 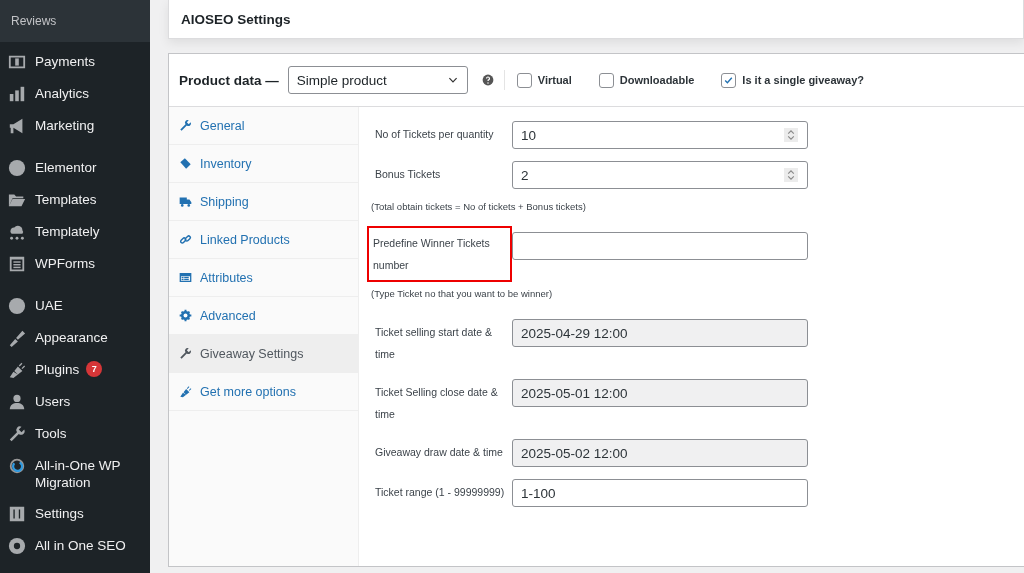 What do you see at coordinates (803, 80) in the screenshot?
I see `checkbox-label: Is it a single giveaway?` at bounding box center [803, 80].